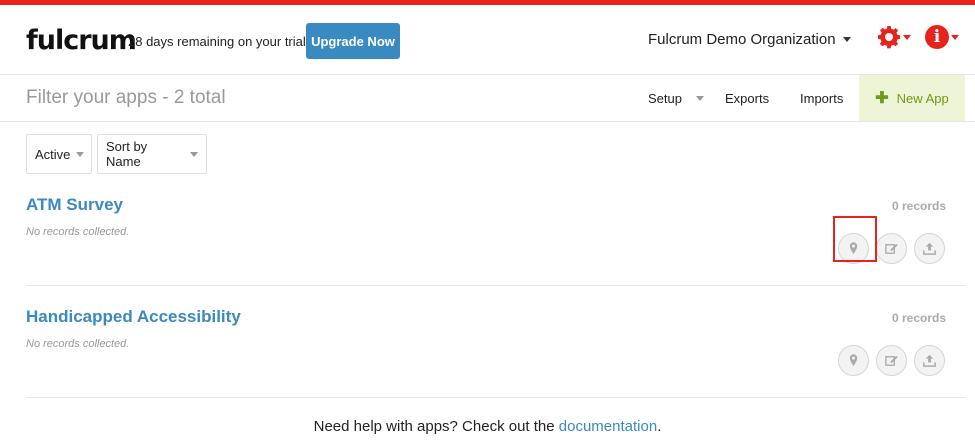  I want to click on documentation-link: documentation, so click(608, 426).